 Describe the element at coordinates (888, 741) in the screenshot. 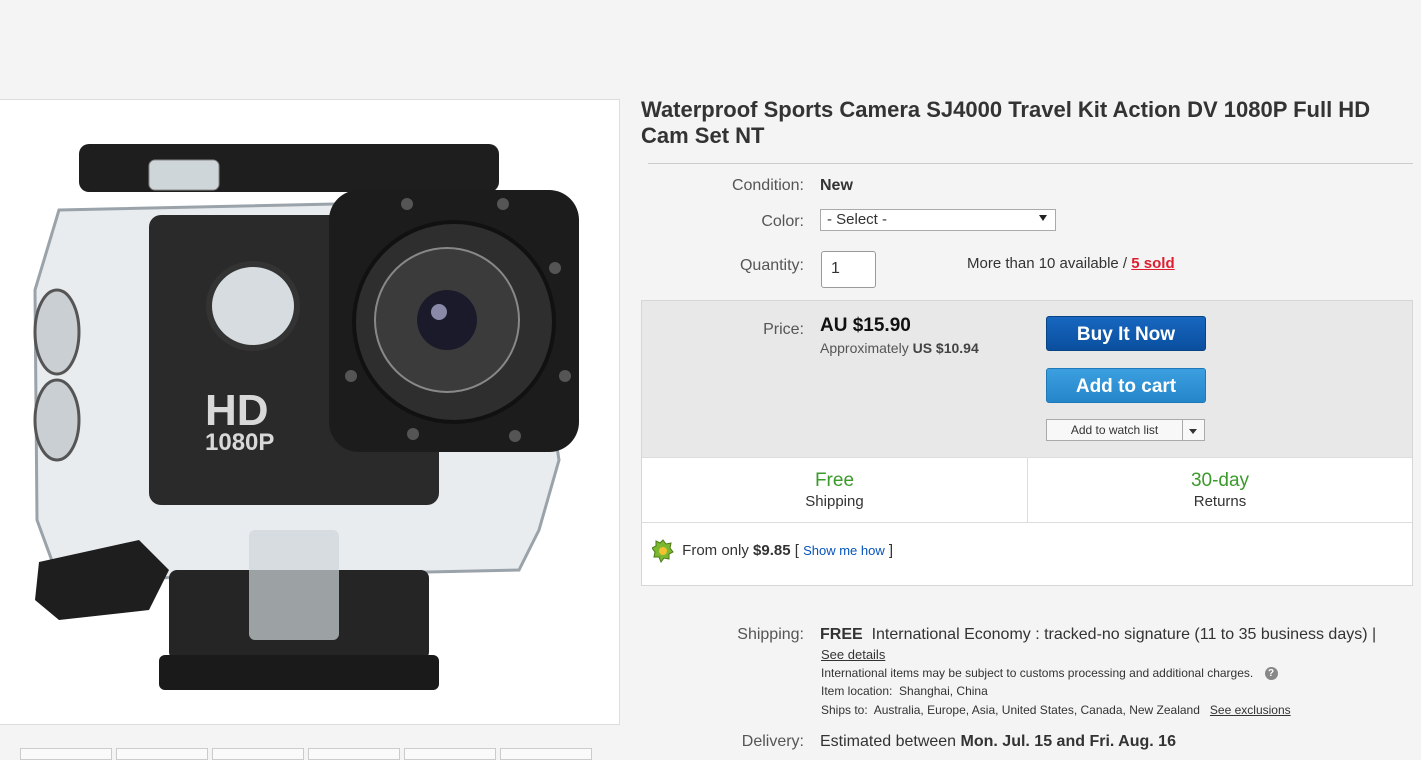

I see `delivery-prefix: Estimated between` at that location.